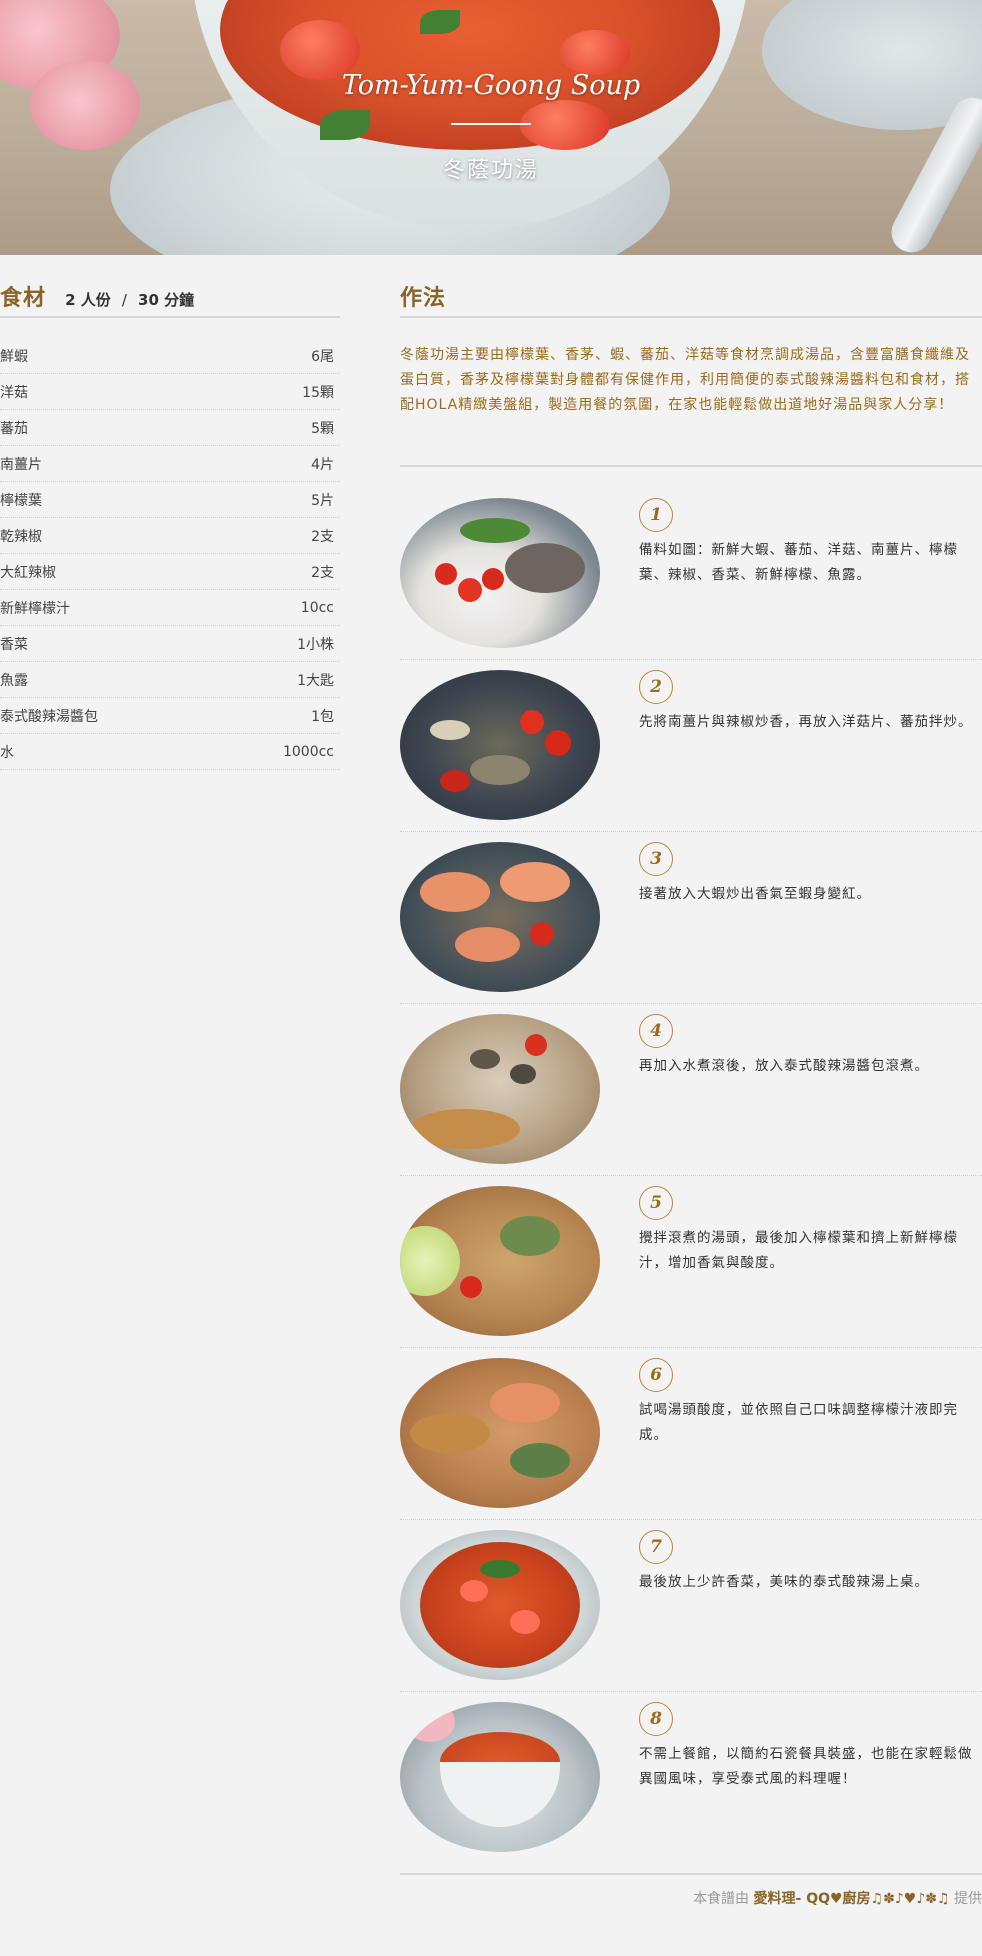 The height and width of the screenshot is (1956, 982). I want to click on ingredient-name: 魚露, so click(14, 680).